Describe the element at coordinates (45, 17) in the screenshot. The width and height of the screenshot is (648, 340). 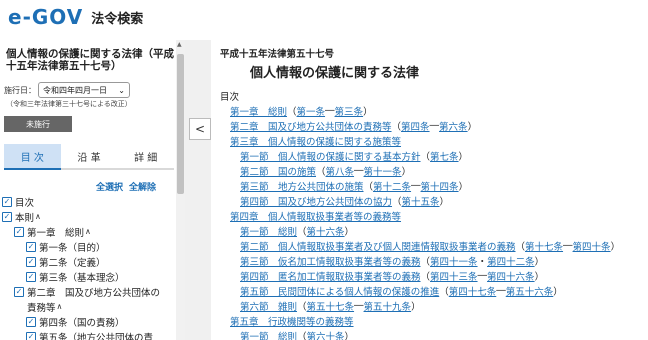
I see `egov-logo: e-GOV` at that location.